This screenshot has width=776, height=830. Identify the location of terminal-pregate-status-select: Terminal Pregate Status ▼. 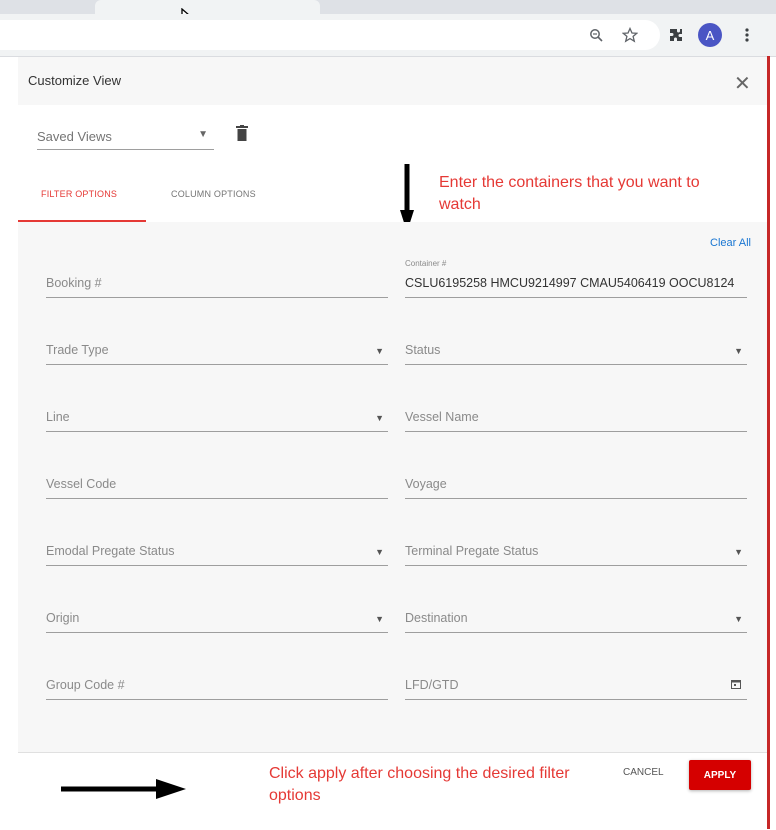
(576, 553).